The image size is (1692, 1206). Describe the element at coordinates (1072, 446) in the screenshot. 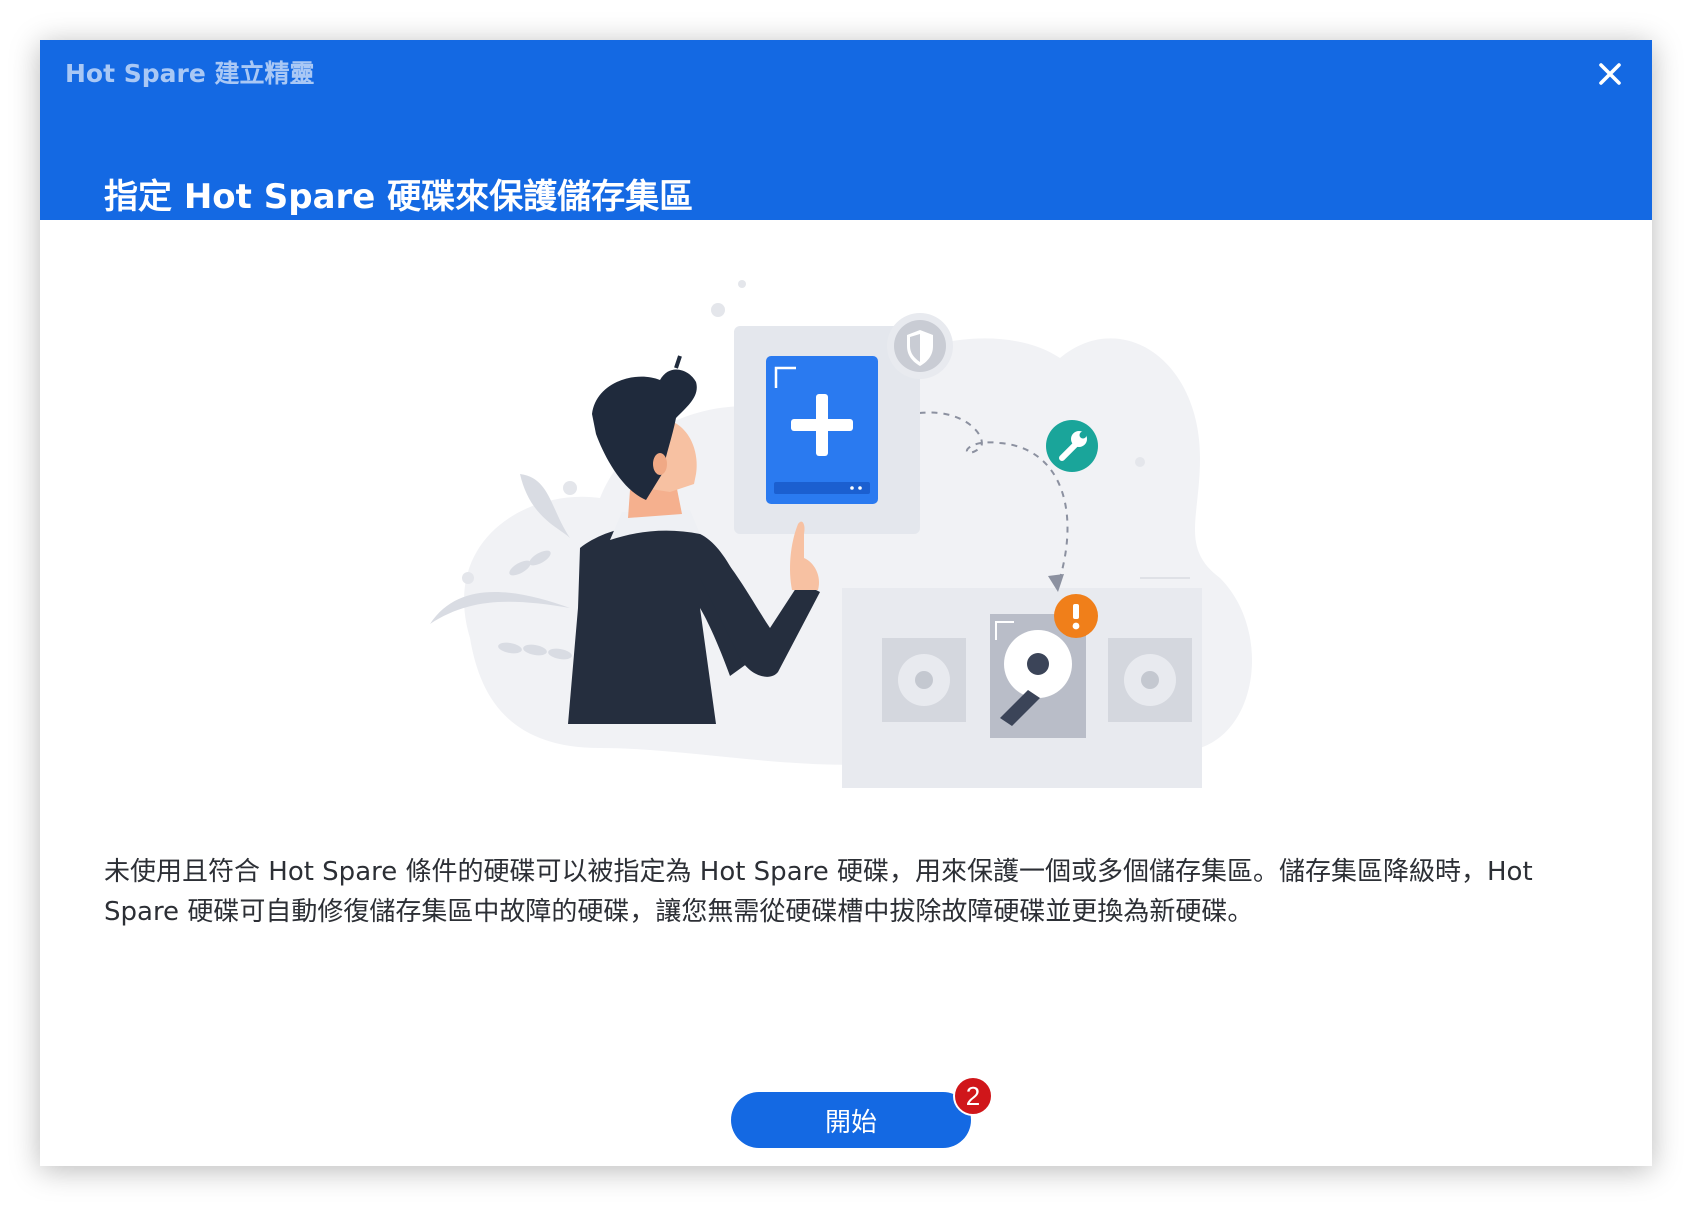

I see `wrench-icon` at that location.